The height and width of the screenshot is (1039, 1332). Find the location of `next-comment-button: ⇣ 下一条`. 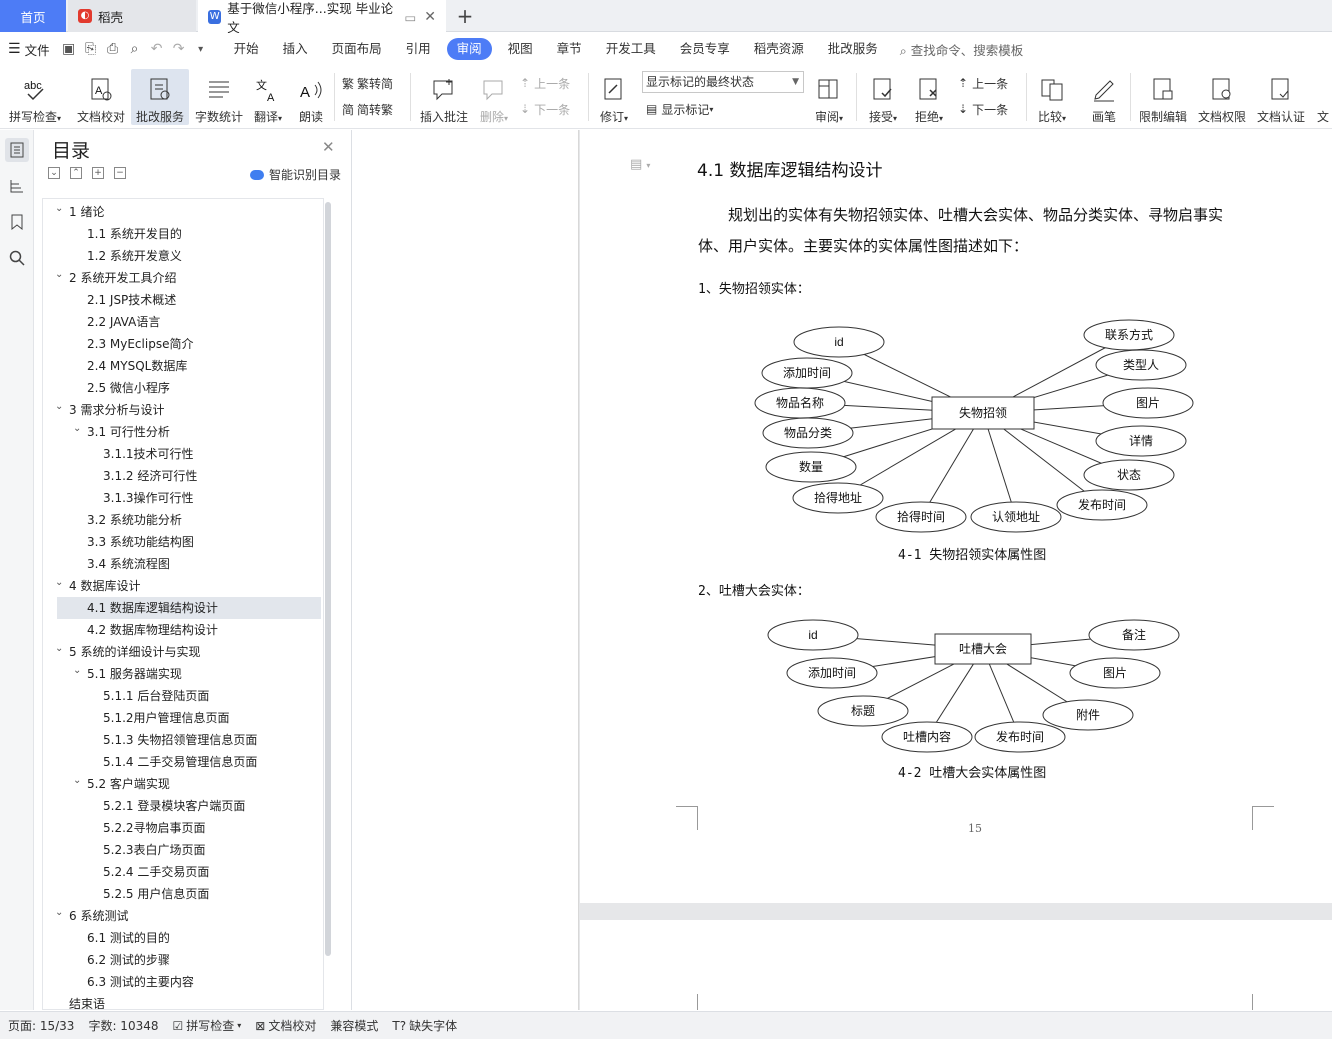

next-comment-button: ⇣ 下一条 is located at coordinates (545, 109).